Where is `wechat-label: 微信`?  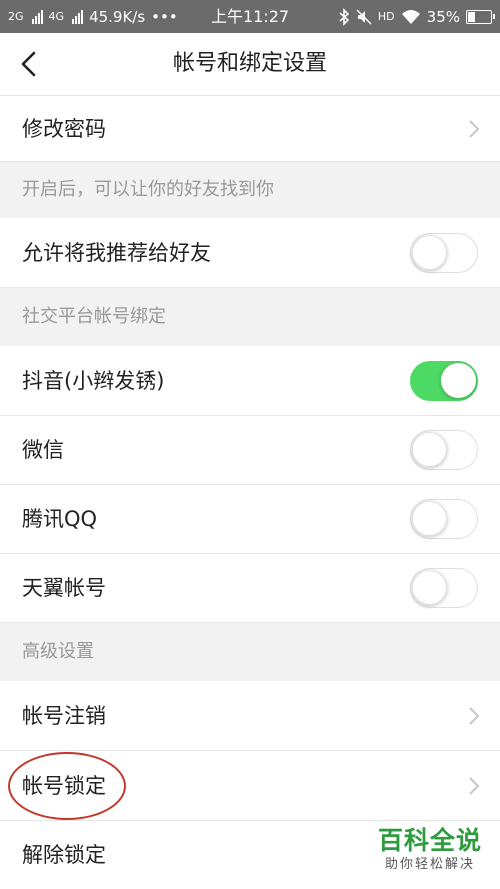 wechat-label: 微信 is located at coordinates (43, 450).